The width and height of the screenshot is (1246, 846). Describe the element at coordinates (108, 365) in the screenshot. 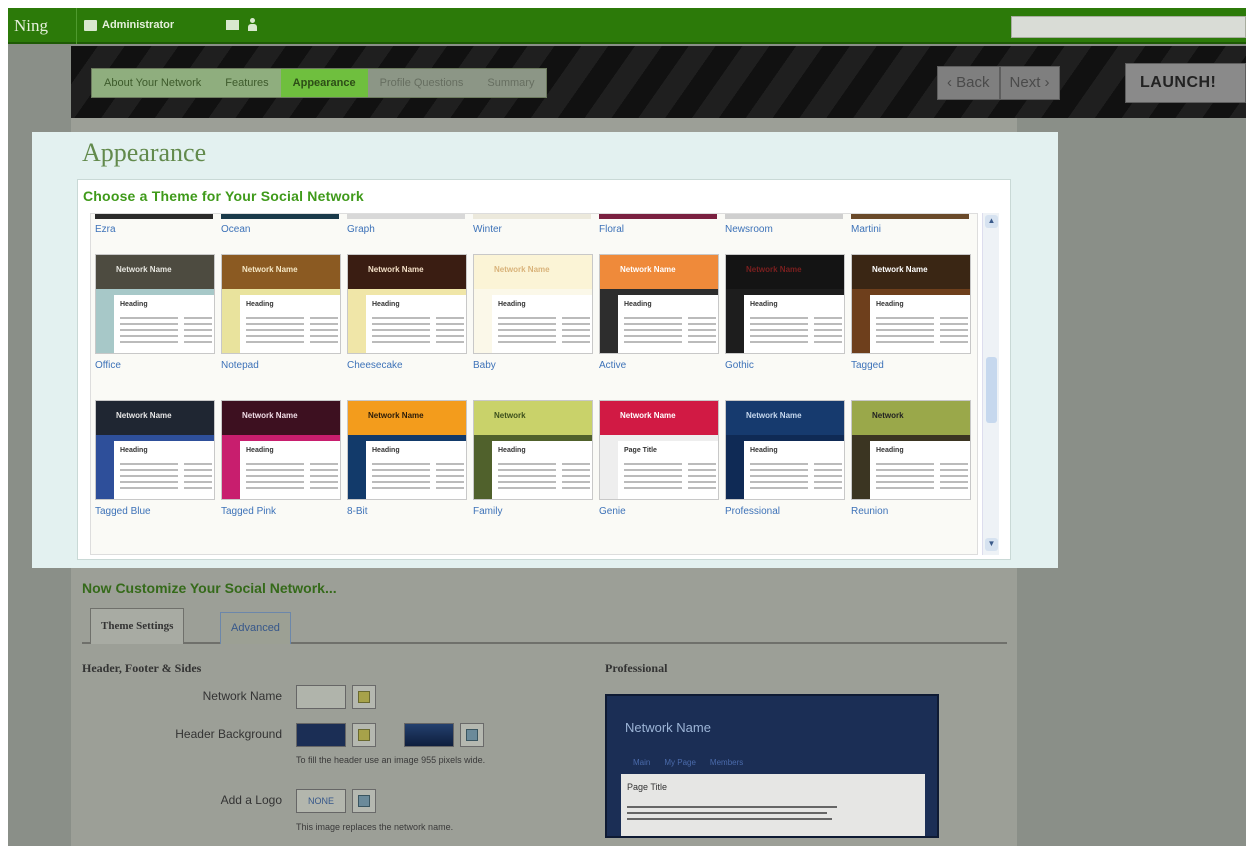

I see `theme-label: Office` at that location.